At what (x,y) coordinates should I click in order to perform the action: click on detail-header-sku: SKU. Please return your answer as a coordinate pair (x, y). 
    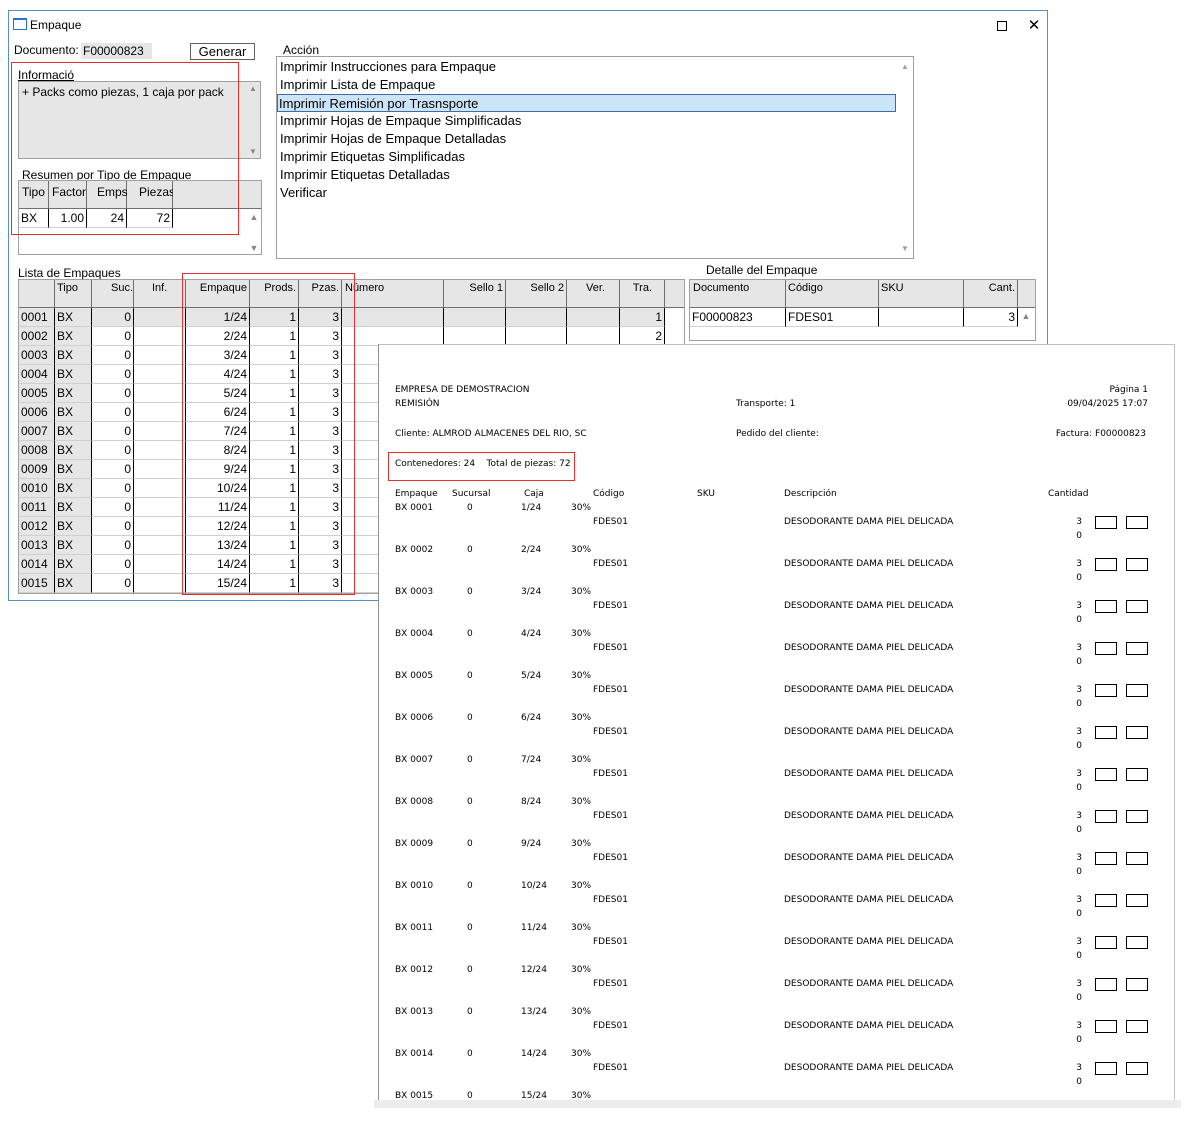
    Looking at the image, I should click on (892, 288).